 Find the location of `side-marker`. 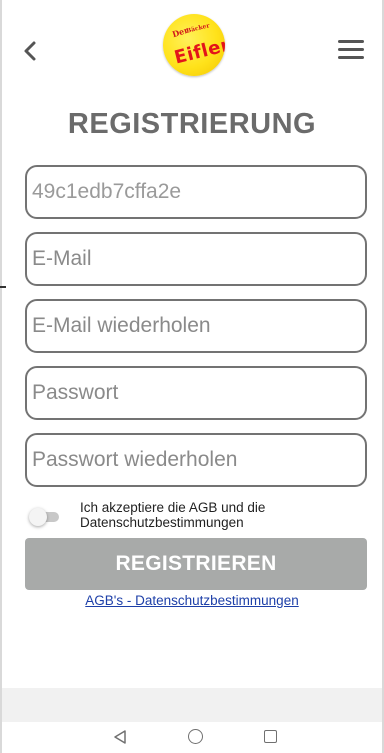

side-marker is located at coordinates (3, 287).